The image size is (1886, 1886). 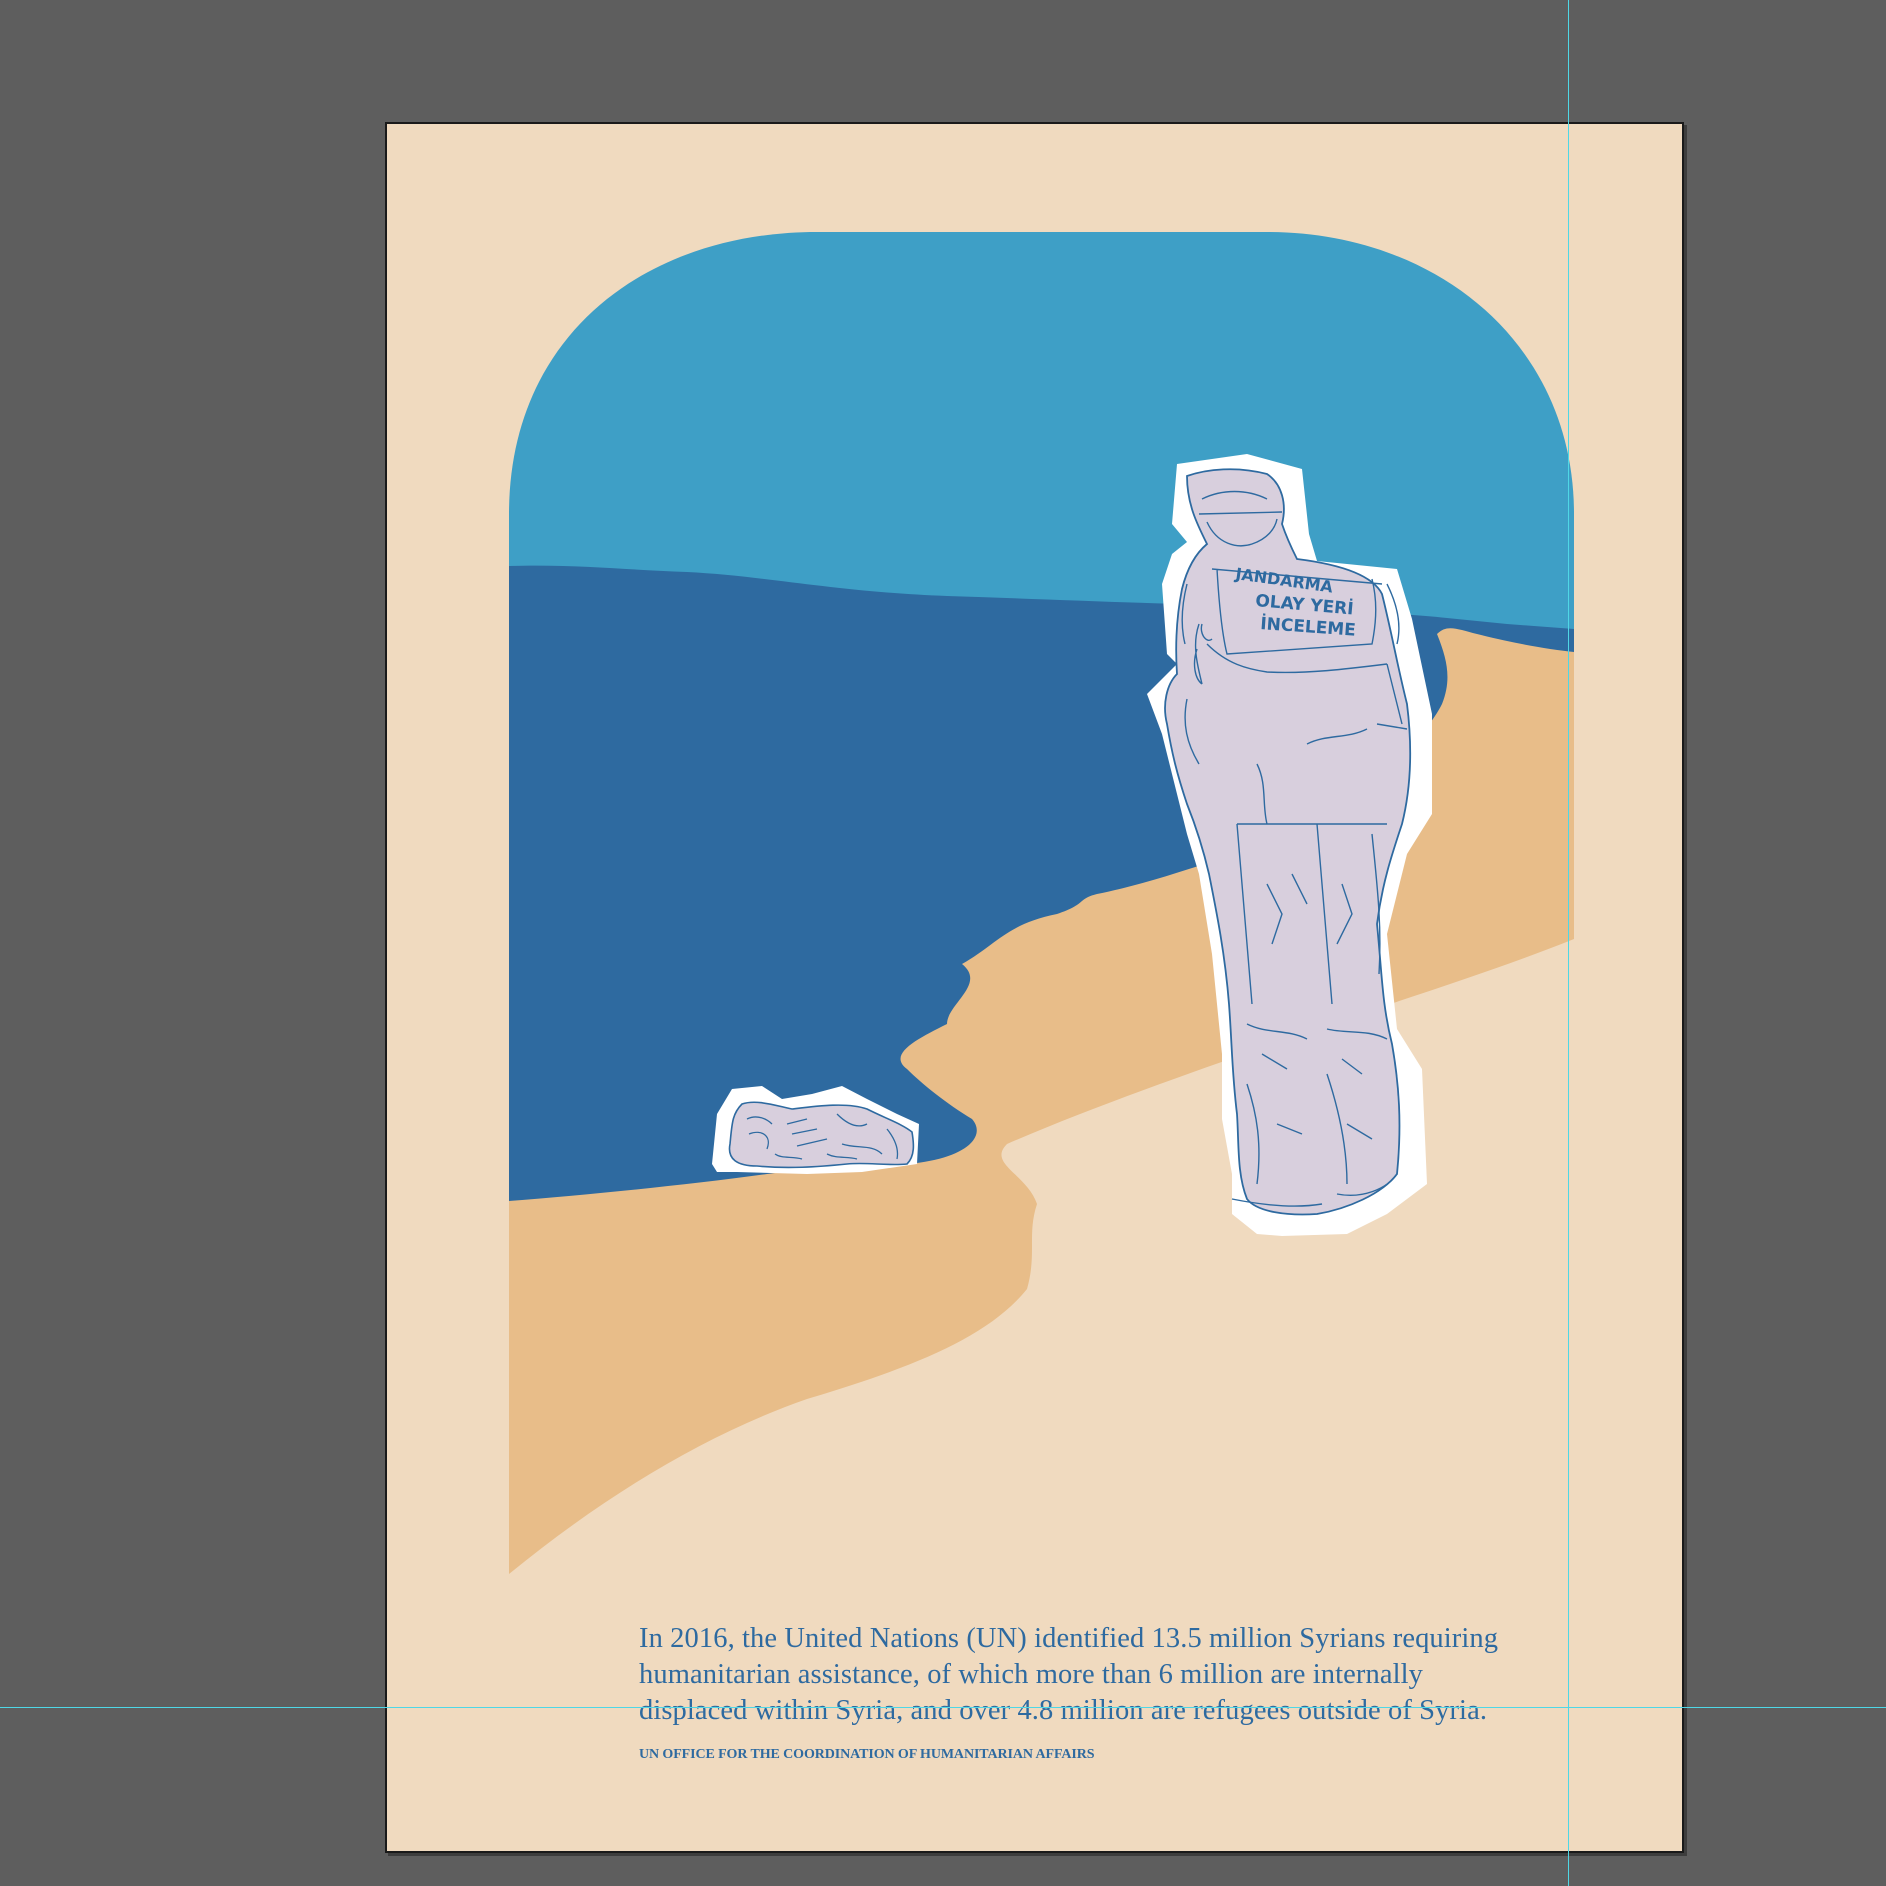 What do you see at coordinates (943, 1707) in the screenshot?
I see `horizontal-guide` at bounding box center [943, 1707].